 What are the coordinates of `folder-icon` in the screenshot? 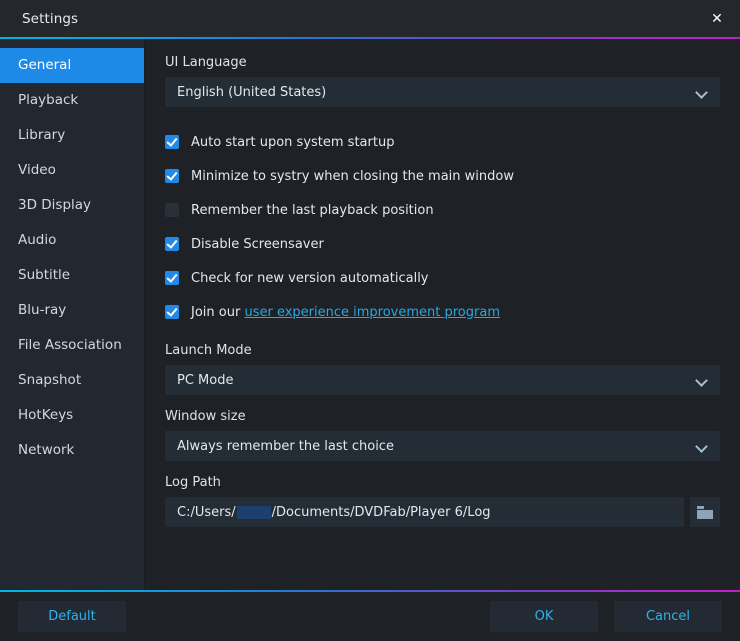 It's located at (705, 512).